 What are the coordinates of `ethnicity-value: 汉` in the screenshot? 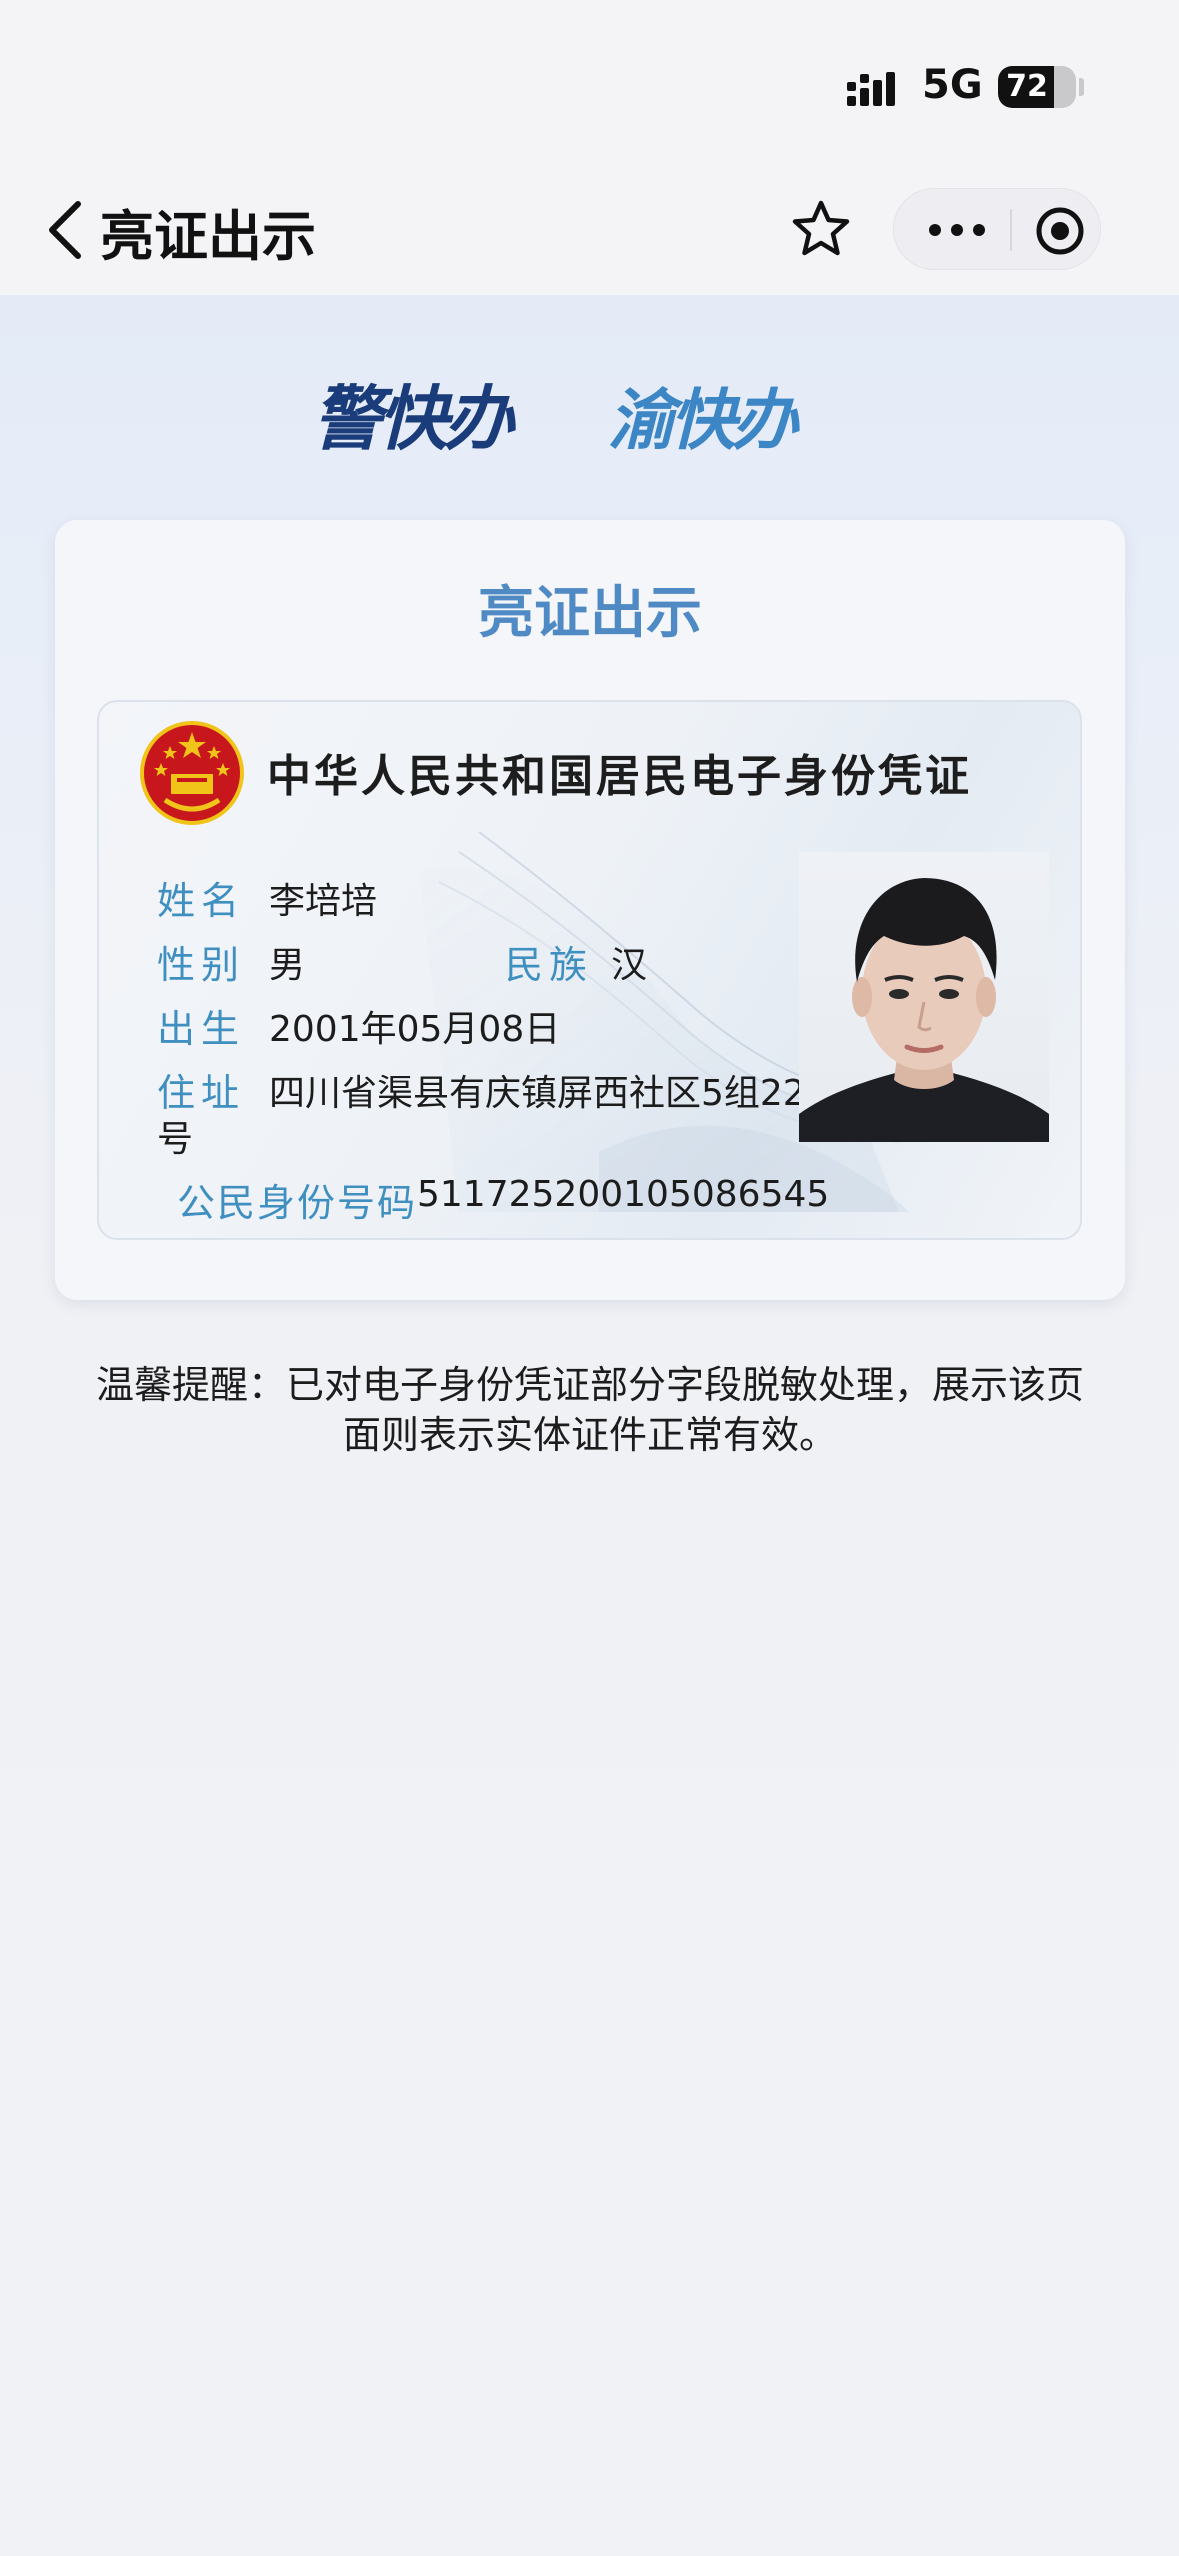 It's located at (629, 965).